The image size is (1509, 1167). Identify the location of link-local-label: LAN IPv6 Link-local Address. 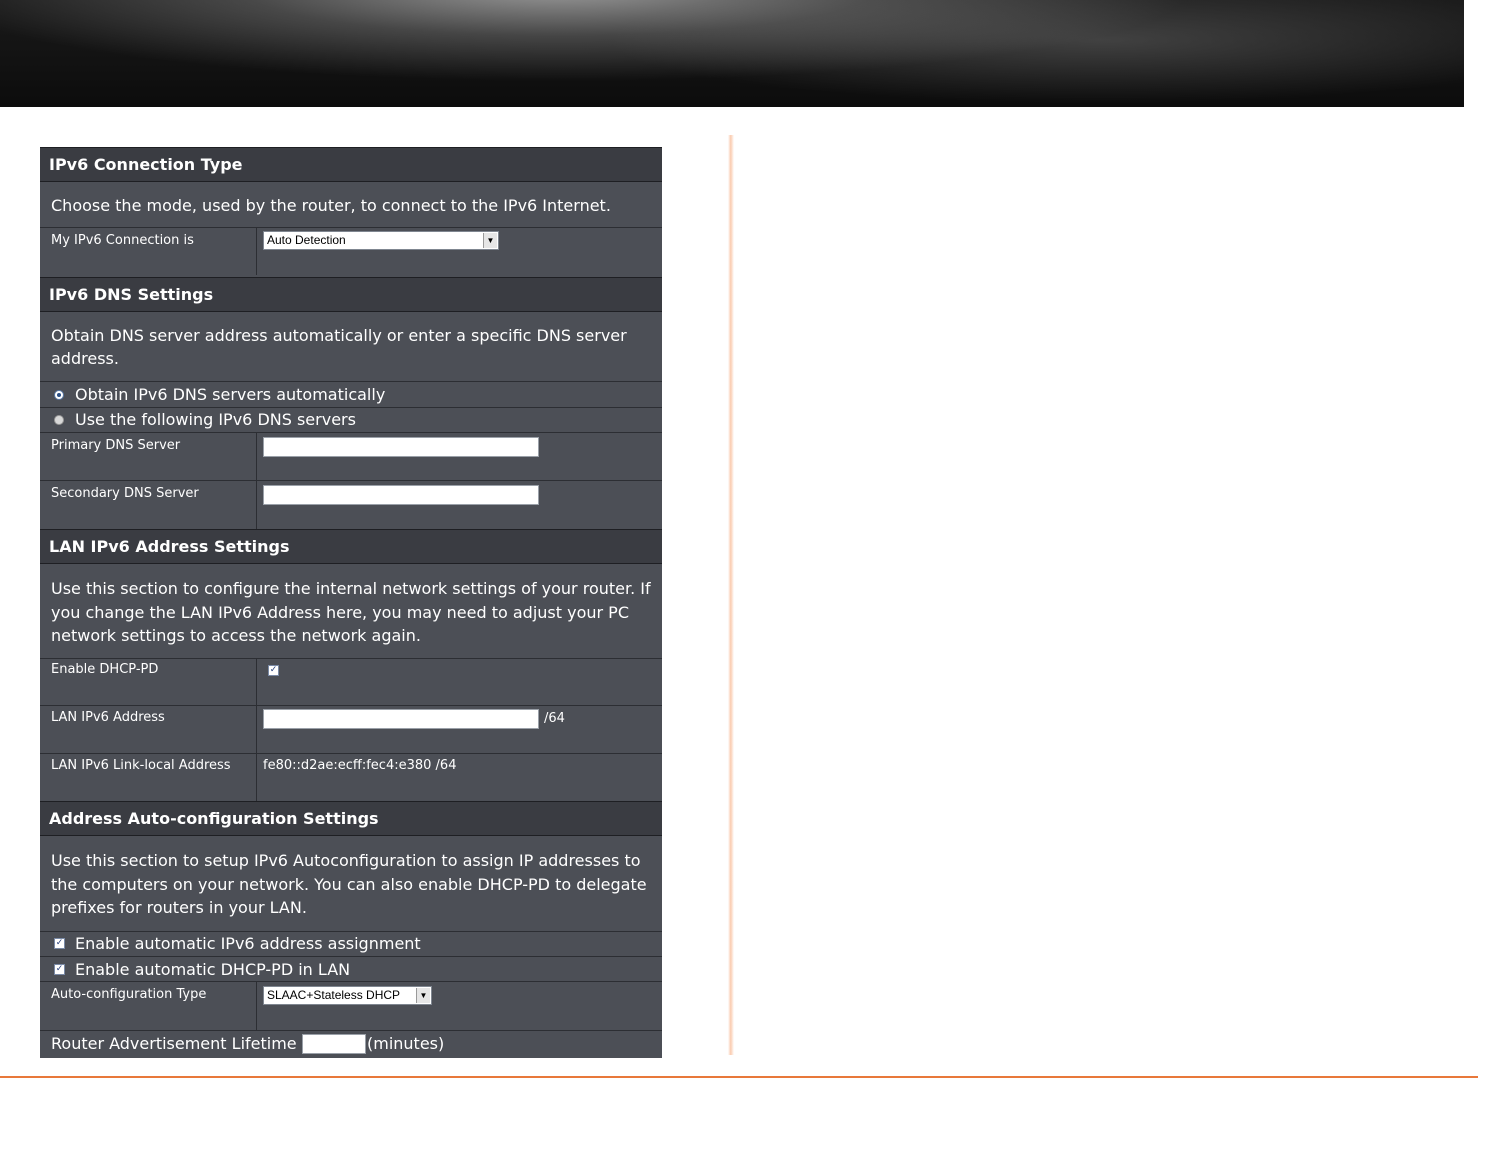
(141, 765).